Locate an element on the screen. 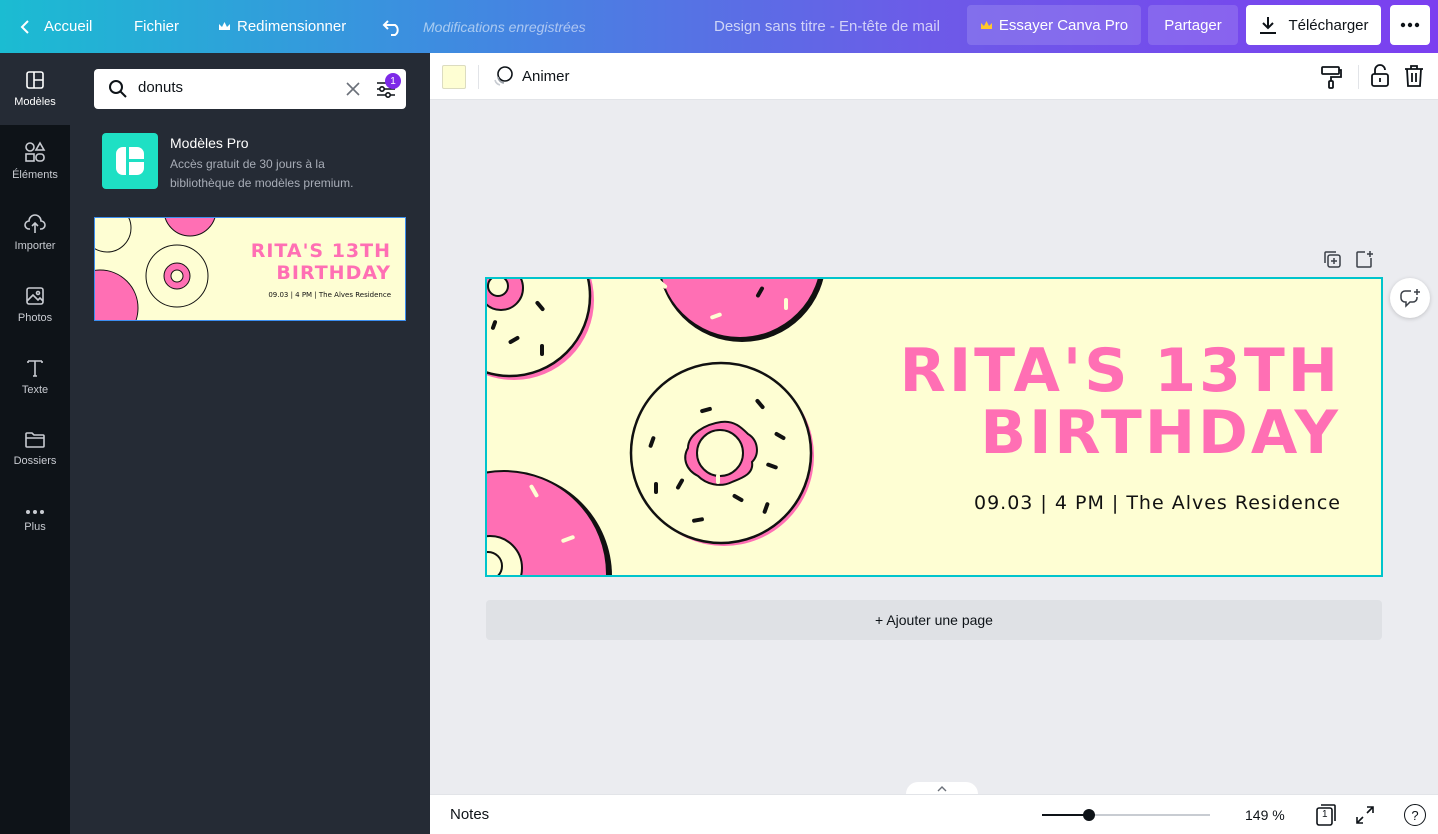  try-pro-button: Essayer Canva Pro is located at coordinates (1054, 25).